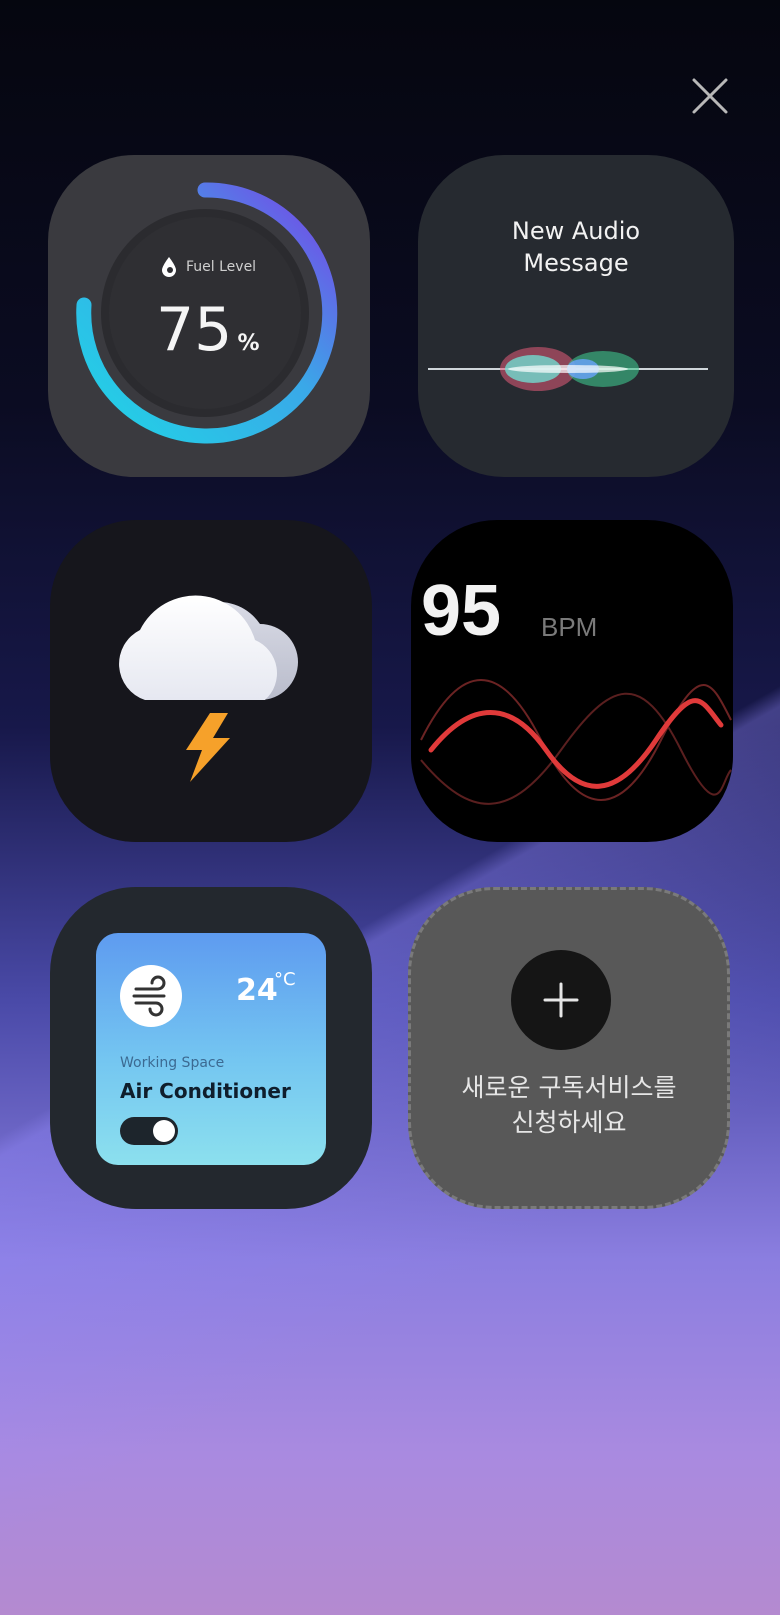  What do you see at coordinates (569, 1105) in the screenshot?
I see `add-subscription-text: 새로운 구독서비스를 신청하세요` at bounding box center [569, 1105].